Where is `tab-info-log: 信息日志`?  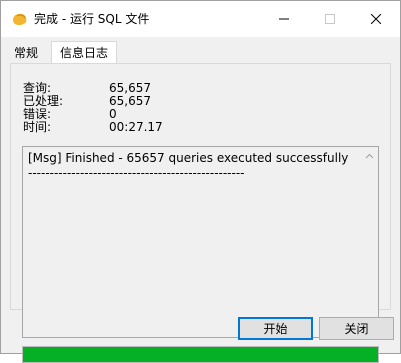 tab-info-log: 信息日志 is located at coordinates (84, 52).